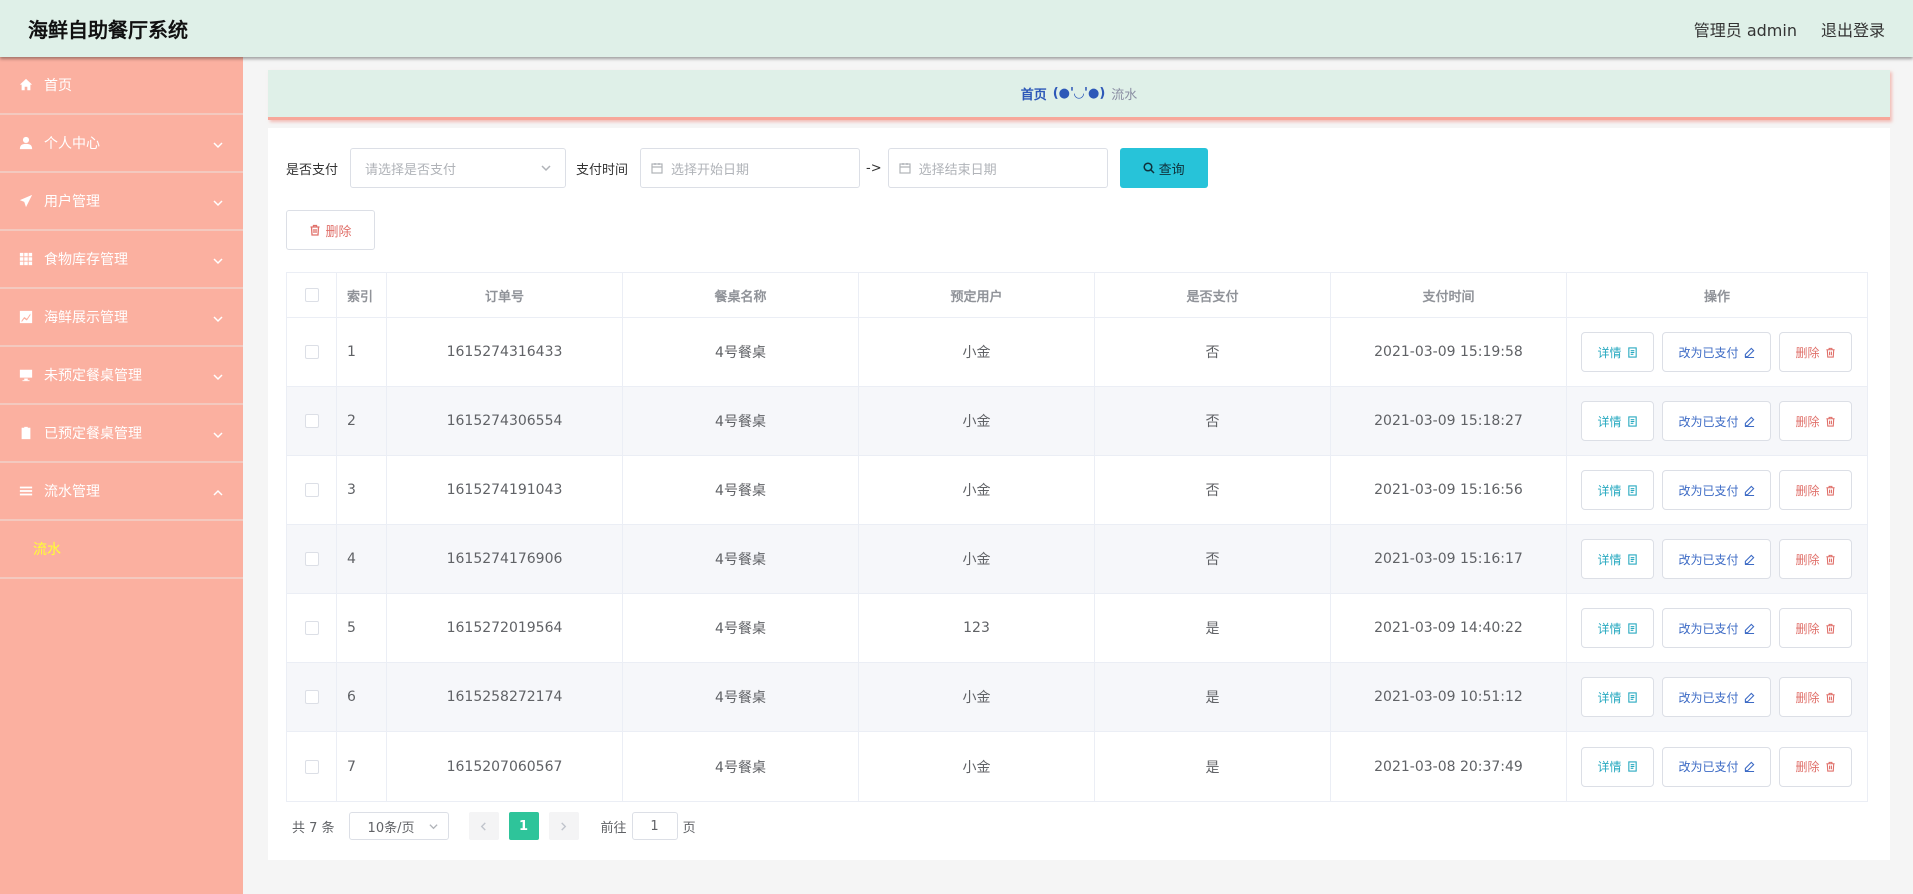  I want to click on sidebar-item-transactions: 流水管理, so click(121, 492).